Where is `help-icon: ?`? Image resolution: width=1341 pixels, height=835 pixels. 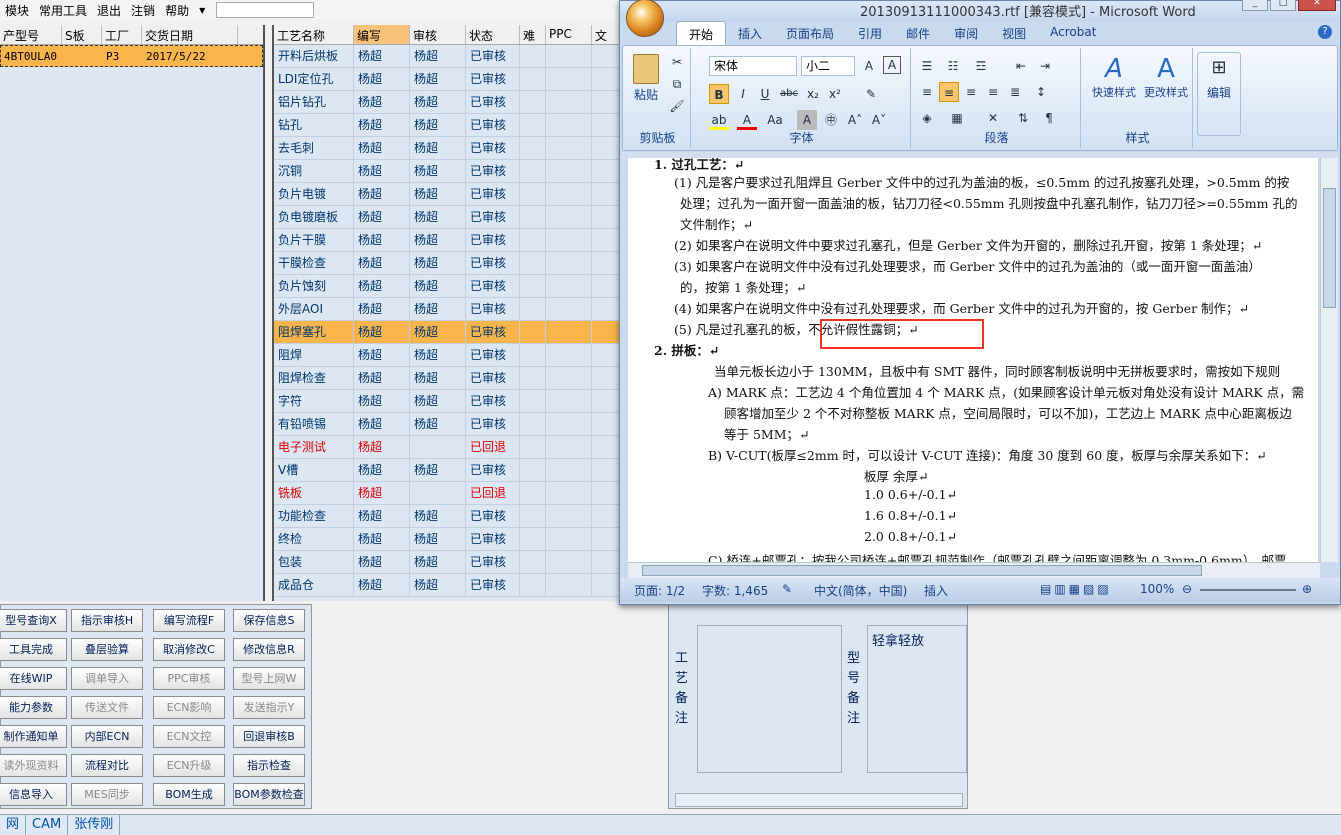 help-icon: ? is located at coordinates (1325, 32).